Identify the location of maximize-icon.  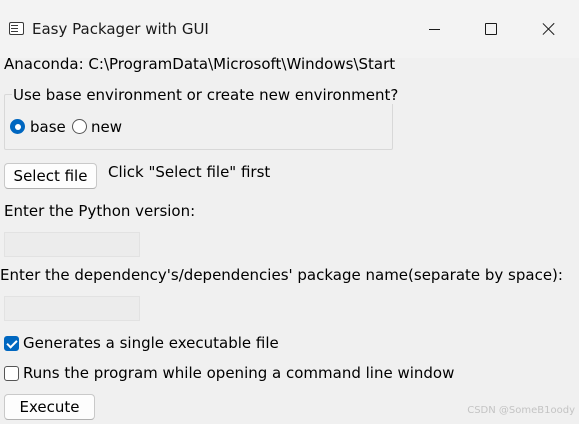
(491, 29).